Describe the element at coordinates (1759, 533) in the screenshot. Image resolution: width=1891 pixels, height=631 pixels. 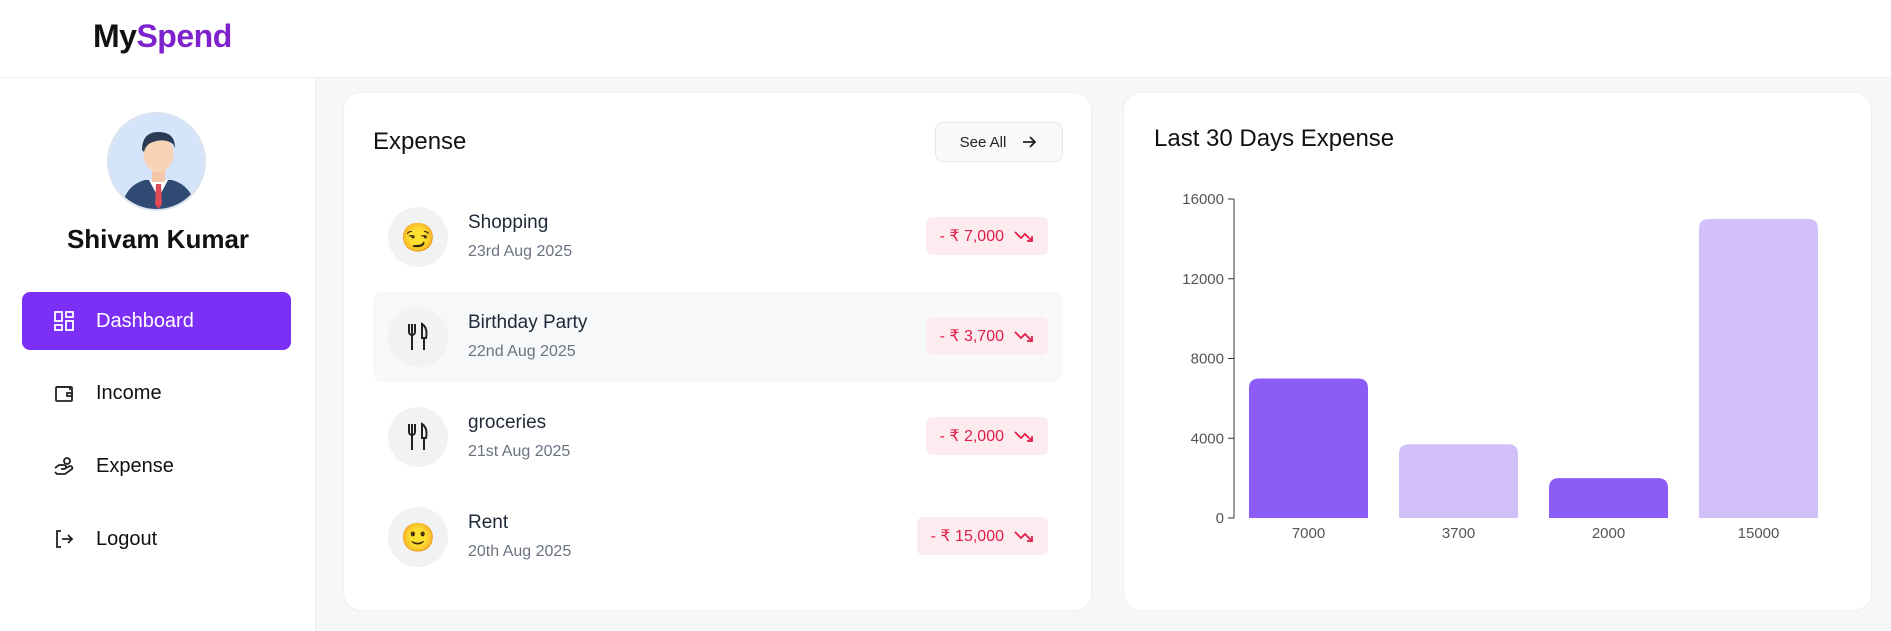
I see `x-tick-label: 15000` at that location.